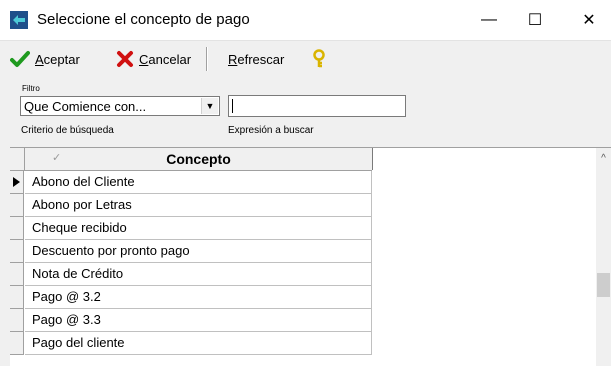  Describe the element at coordinates (57, 59) in the screenshot. I see `accept-label: Aceptar` at that location.